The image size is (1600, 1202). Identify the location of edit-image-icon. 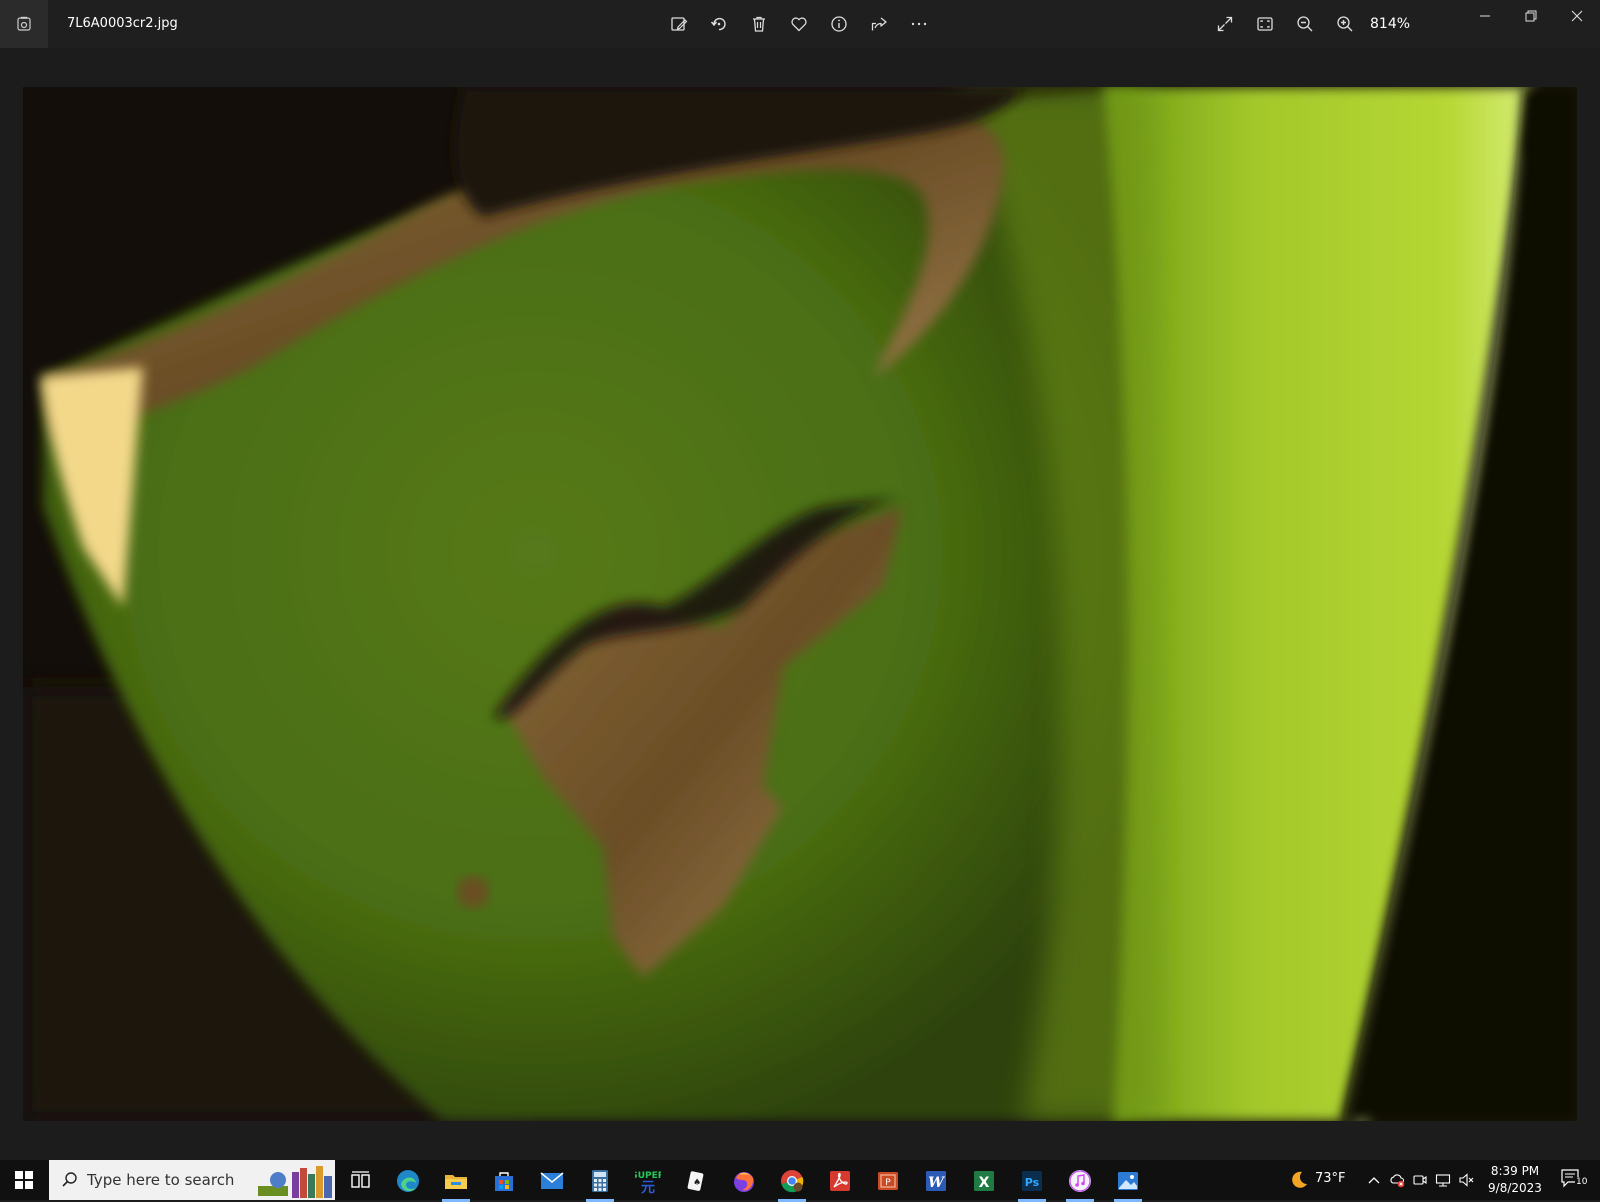
(679, 24).